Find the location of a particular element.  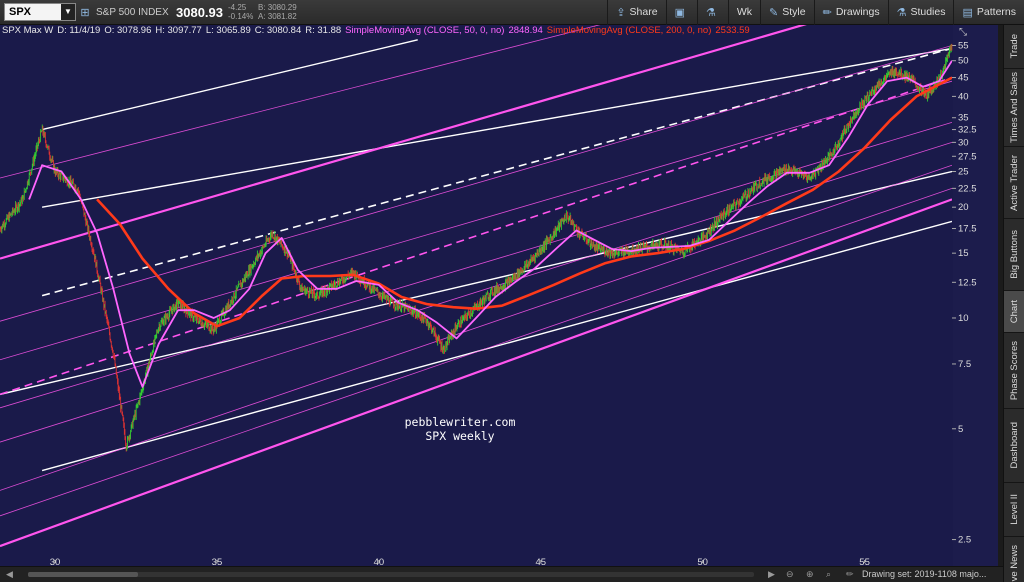

y-tick-label: 10 is located at coordinates (963, 318).